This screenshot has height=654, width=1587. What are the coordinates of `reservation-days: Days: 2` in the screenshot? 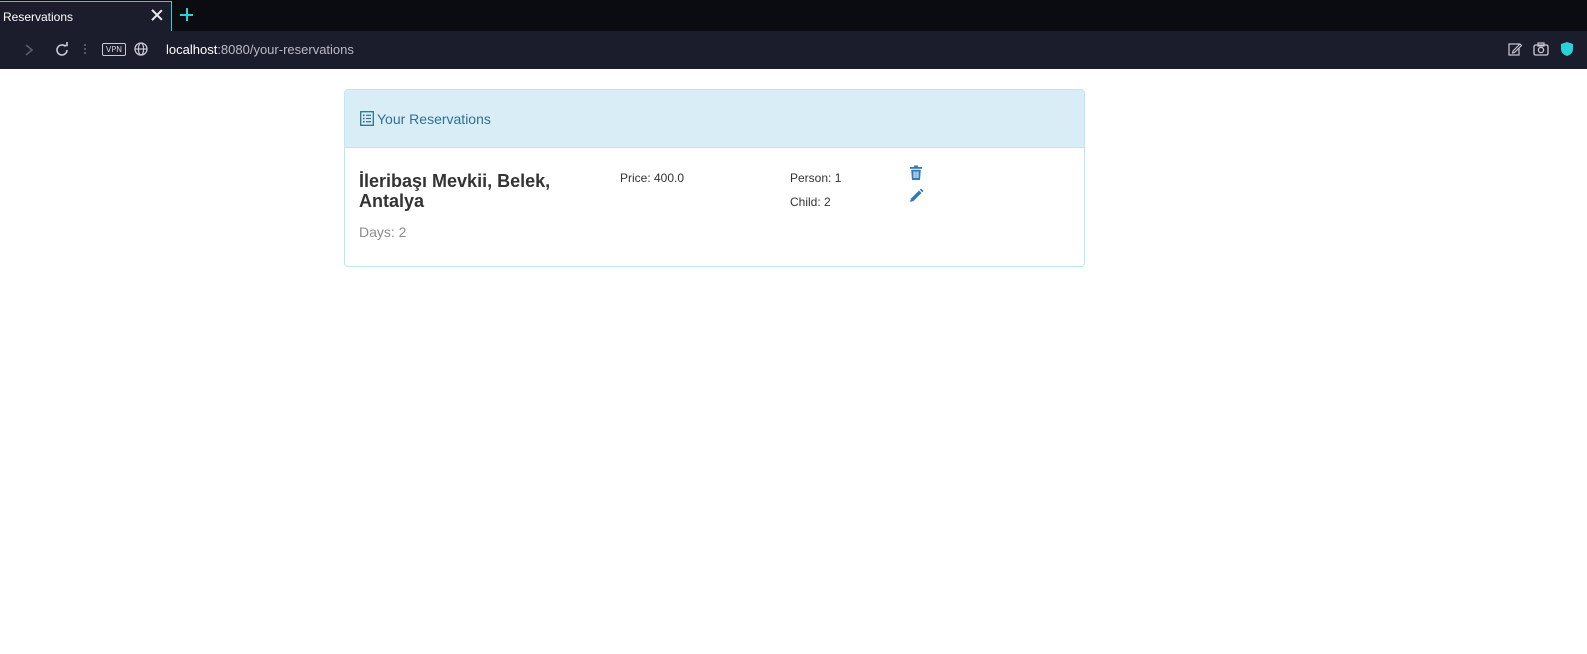 It's located at (383, 232).